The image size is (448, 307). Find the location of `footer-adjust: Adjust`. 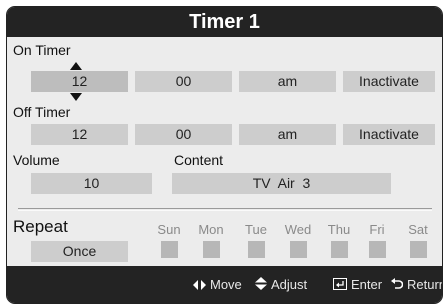

footer-adjust: Adjust is located at coordinates (281, 284).